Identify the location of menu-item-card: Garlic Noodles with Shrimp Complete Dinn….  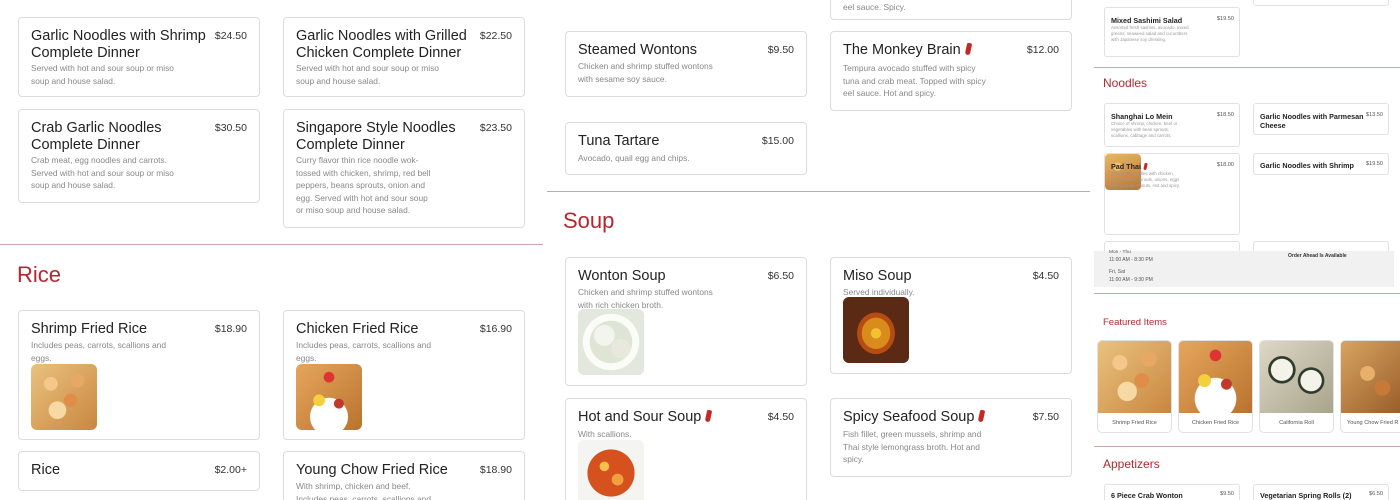
(139, 57).